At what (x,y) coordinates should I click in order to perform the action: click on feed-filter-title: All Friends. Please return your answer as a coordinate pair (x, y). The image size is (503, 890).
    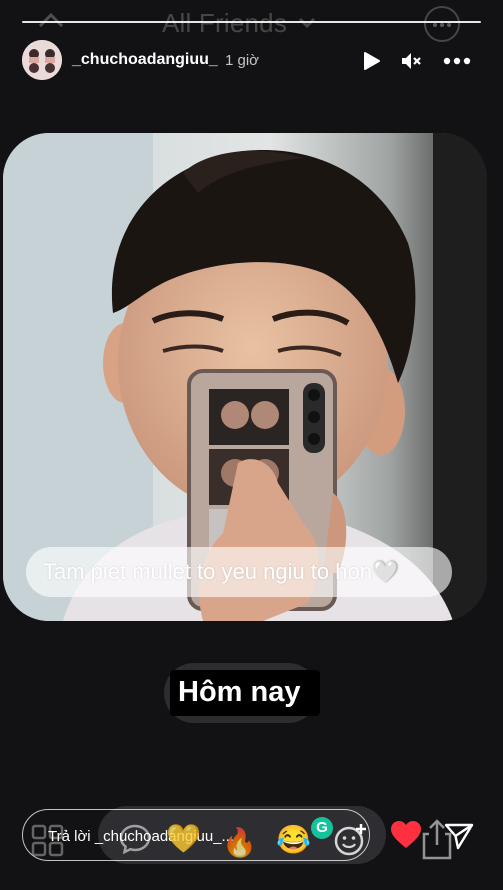
    Looking at the image, I should click on (224, 23).